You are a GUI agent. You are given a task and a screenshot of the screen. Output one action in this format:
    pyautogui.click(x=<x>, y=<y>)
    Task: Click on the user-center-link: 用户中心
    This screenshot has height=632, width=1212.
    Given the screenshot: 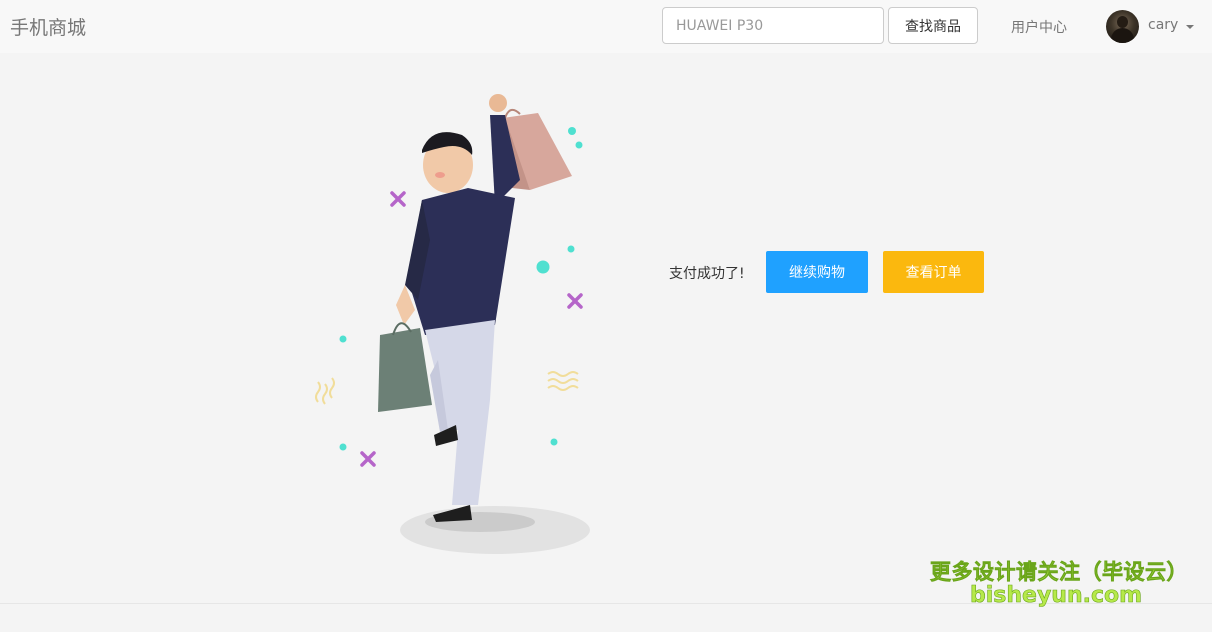 What is the action you would take?
    pyautogui.click(x=1039, y=27)
    